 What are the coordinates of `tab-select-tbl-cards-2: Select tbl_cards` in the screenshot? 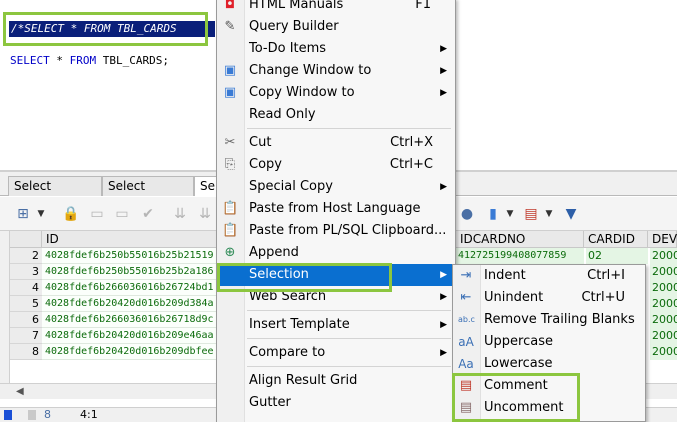 It's located at (148, 193).